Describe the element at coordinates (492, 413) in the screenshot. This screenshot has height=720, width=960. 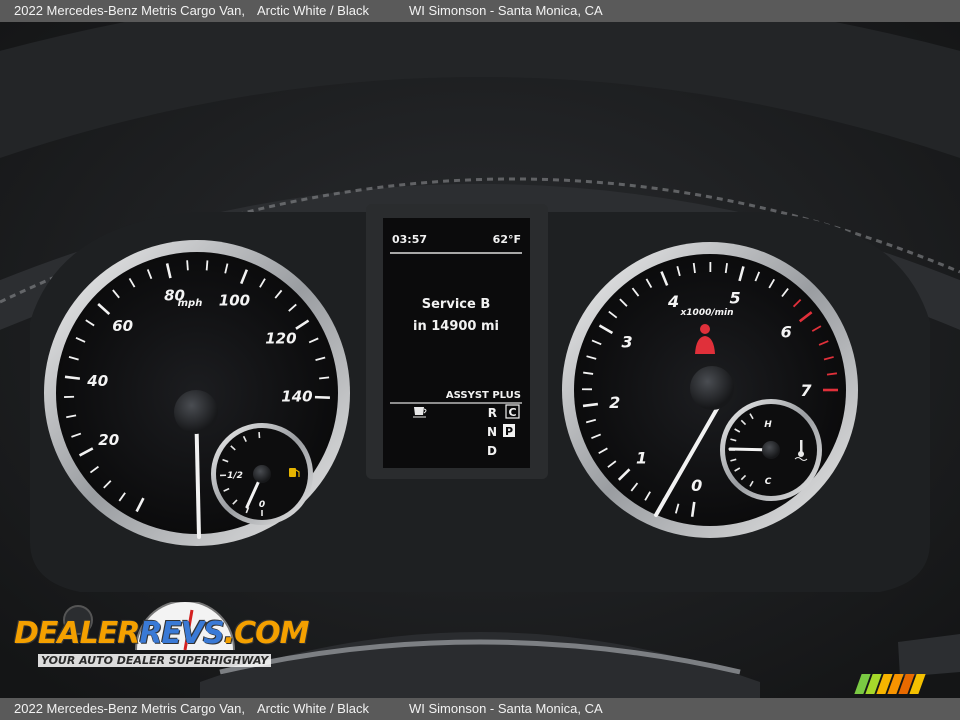
I see `gear-r: R` at that location.